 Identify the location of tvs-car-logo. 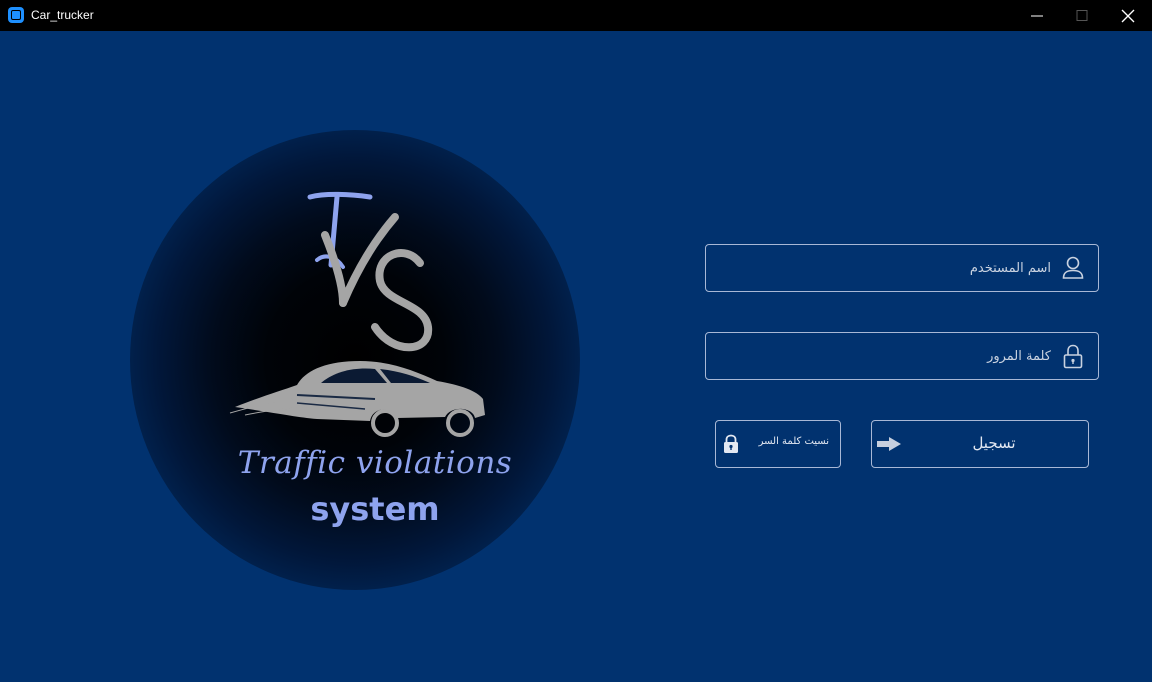
(357, 314).